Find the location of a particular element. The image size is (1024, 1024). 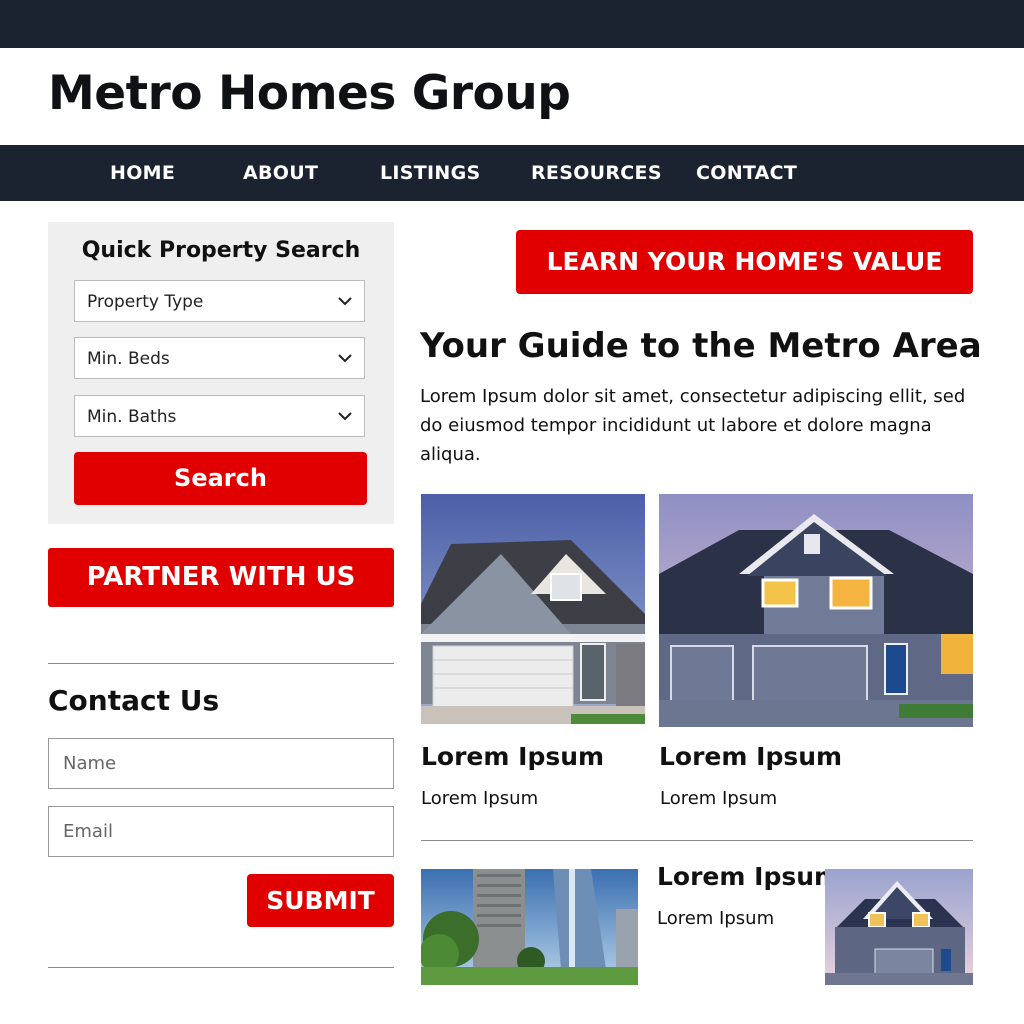

nav-contact: CONTACT is located at coordinates (746, 173).